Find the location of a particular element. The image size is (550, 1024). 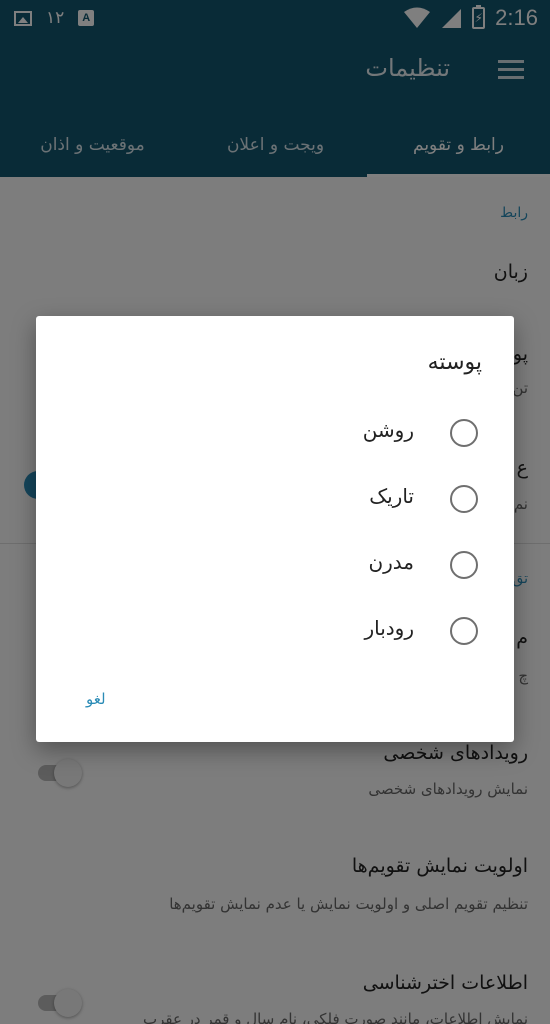

theme-option-dark: تاریک is located at coordinates (275, 500).